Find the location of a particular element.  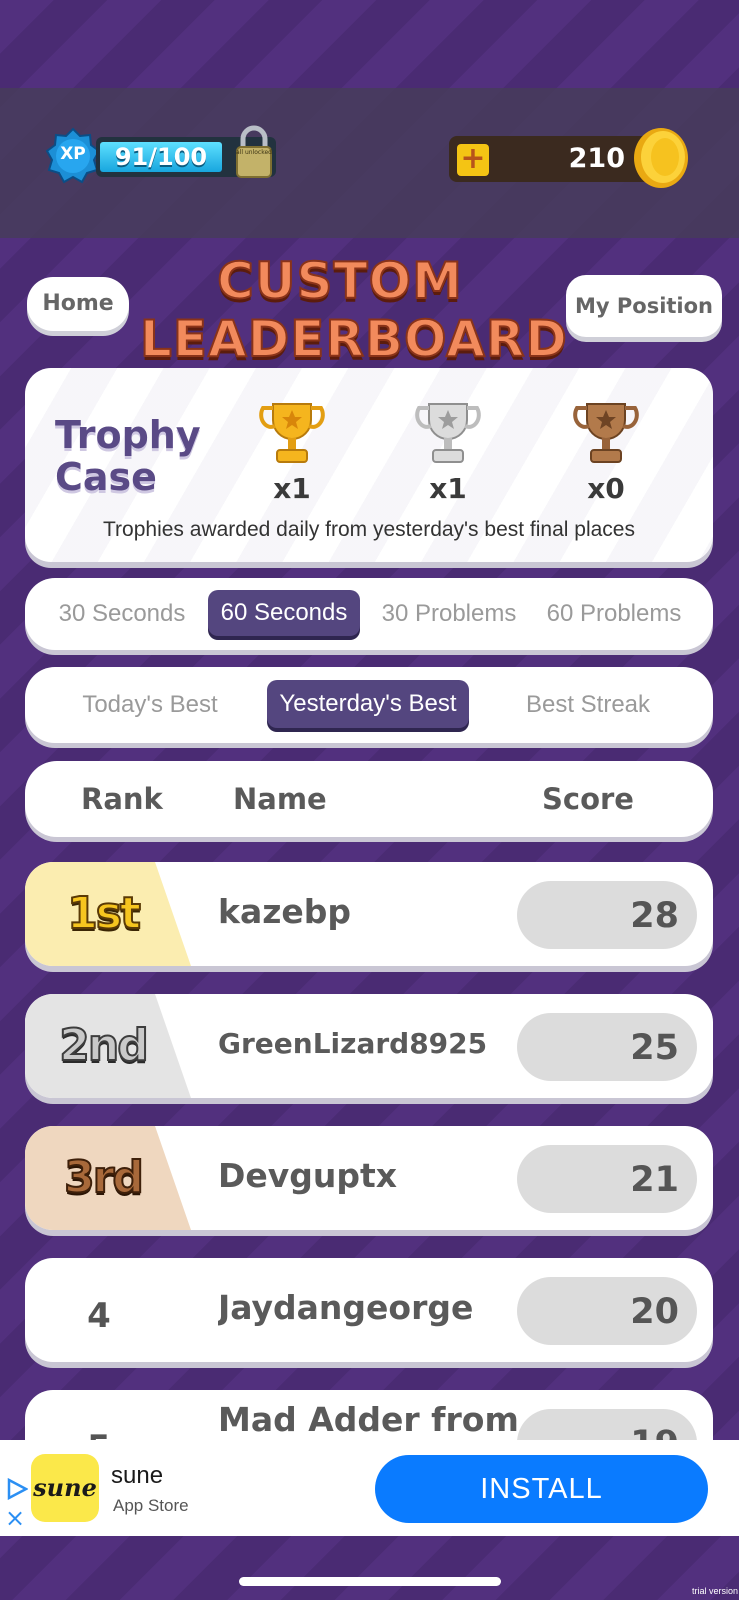

bronze-trophy-count: x0 is located at coordinates (606, 488).